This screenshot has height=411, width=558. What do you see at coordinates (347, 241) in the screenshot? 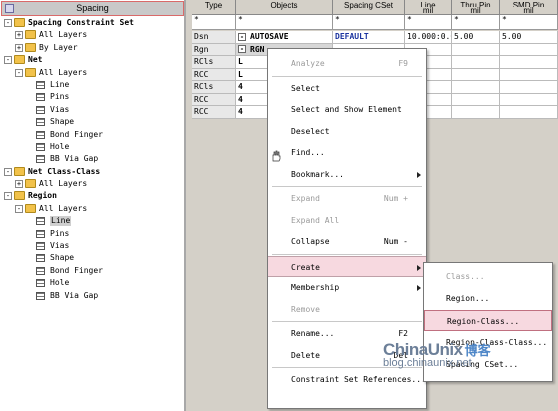
I see `menu-item-collapse: Collapse Num -` at bounding box center [347, 241].